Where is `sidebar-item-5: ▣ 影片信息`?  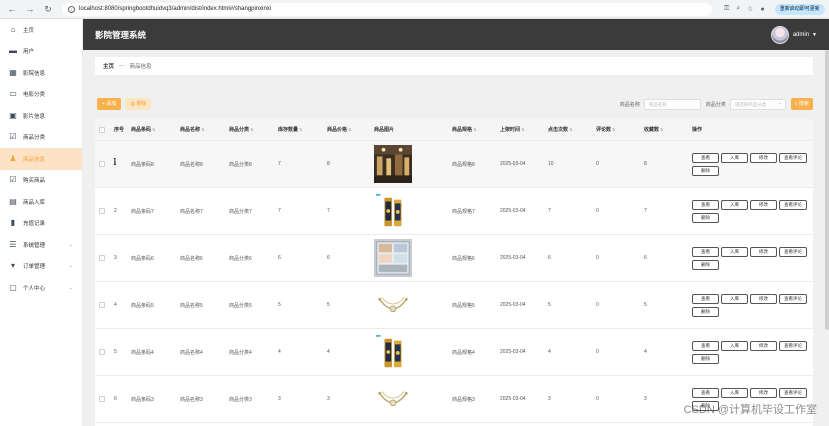
sidebar-item-5: ▣ 影片信息 is located at coordinates (41, 116).